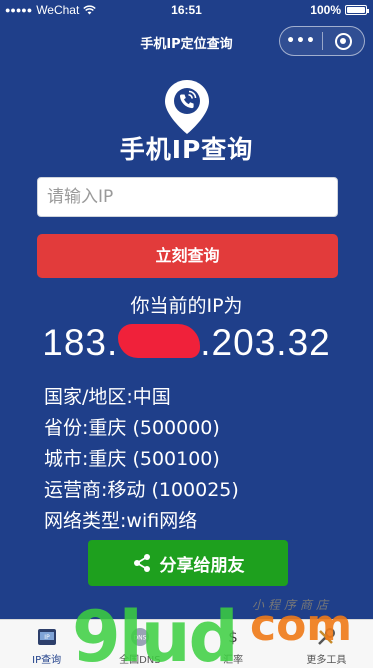 This screenshot has height=668, width=373. What do you see at coordinates (47, 660) in the screenshot?
I see `tab-label-ip-query: IP查询` at bounding box center [47, 660].